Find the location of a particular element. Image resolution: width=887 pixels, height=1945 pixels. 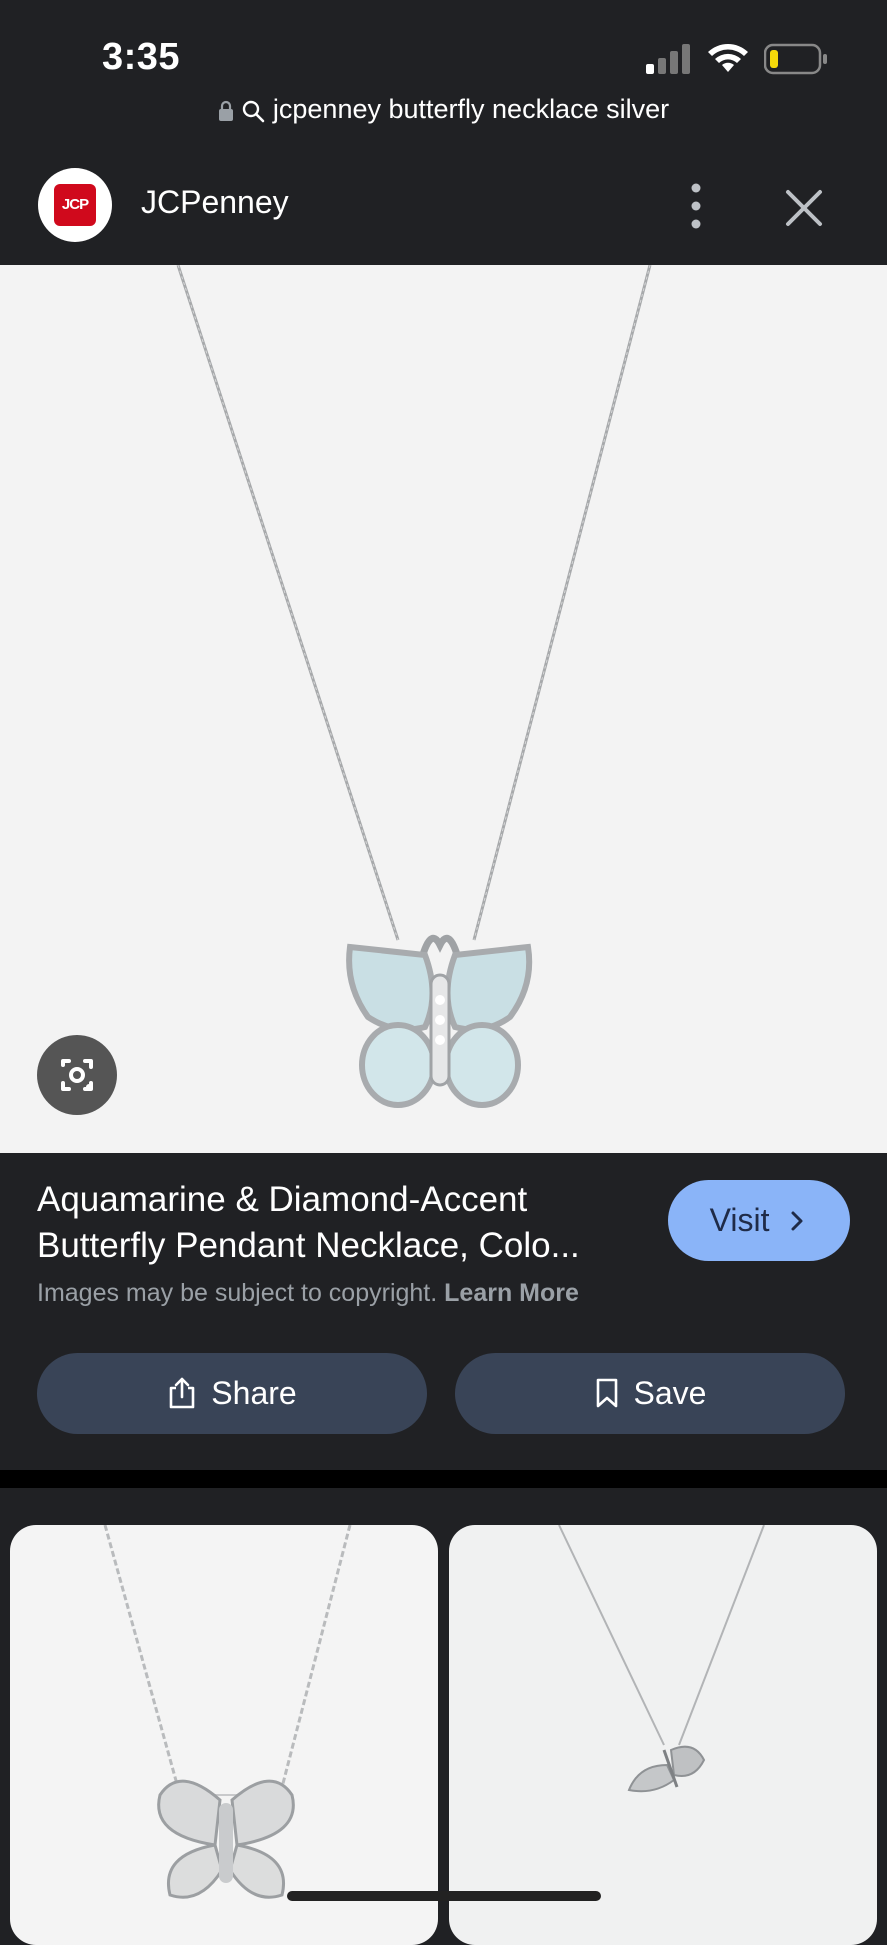

source-header: JCP JCPenney is located at coordinates (443, 206).